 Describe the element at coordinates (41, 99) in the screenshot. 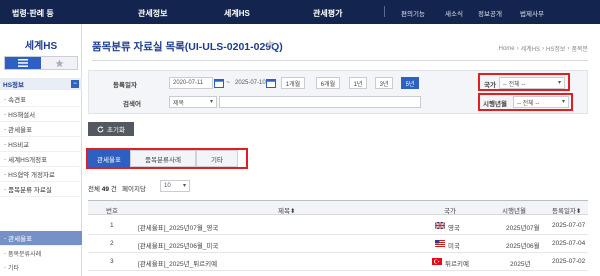

I see `sidebar-item-quick-table: - 속견표` at that location.